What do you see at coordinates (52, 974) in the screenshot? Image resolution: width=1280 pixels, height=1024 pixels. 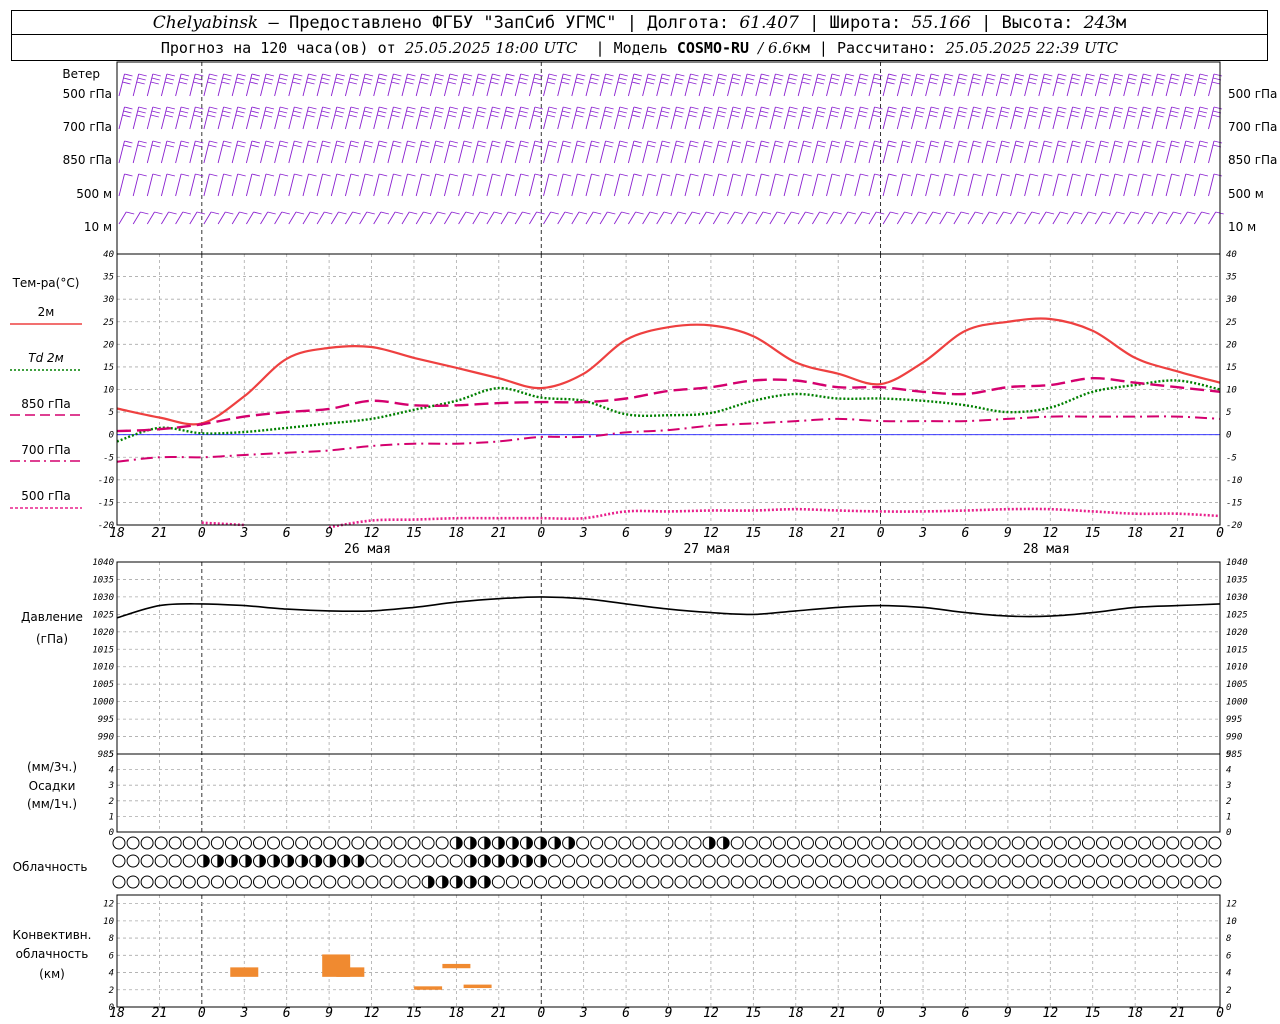 I see `conv-unit: (км)` at bounding box center [52, 974].